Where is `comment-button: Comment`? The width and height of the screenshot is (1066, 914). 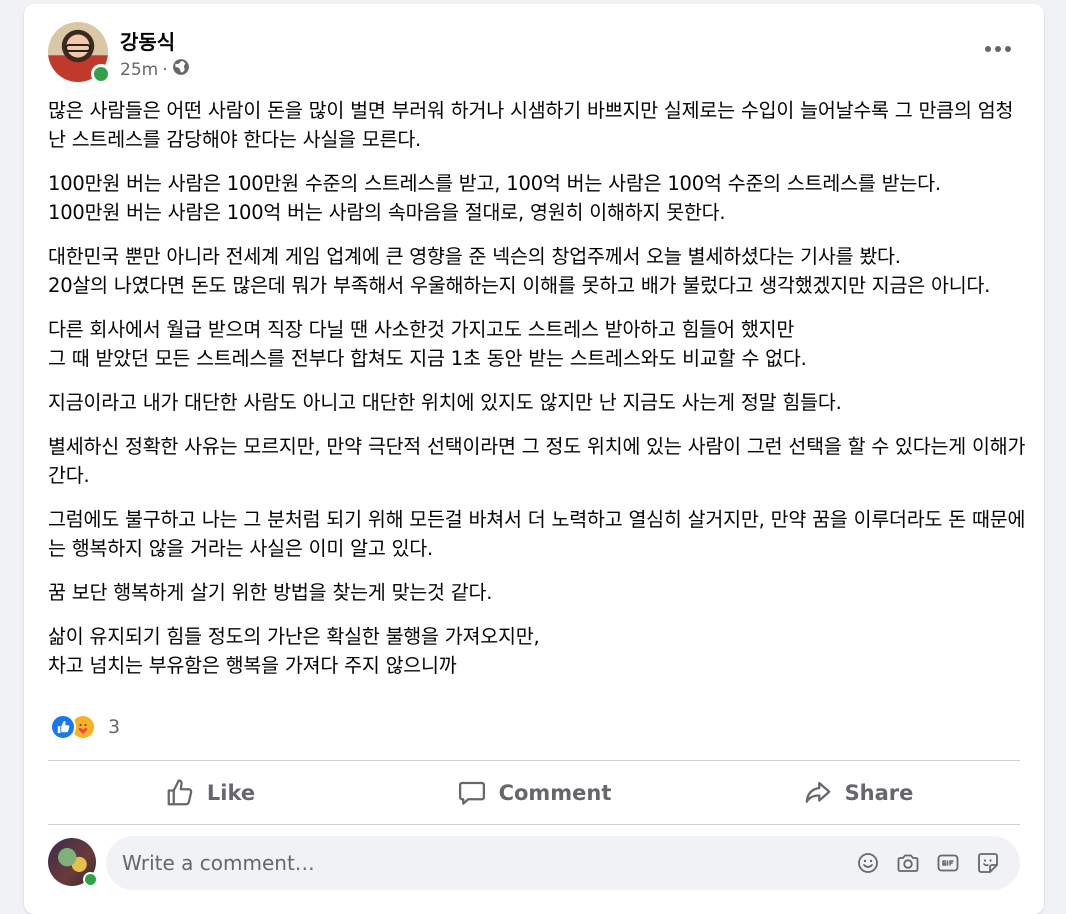
comment-button: Comment is located at coordinates (534, 793).